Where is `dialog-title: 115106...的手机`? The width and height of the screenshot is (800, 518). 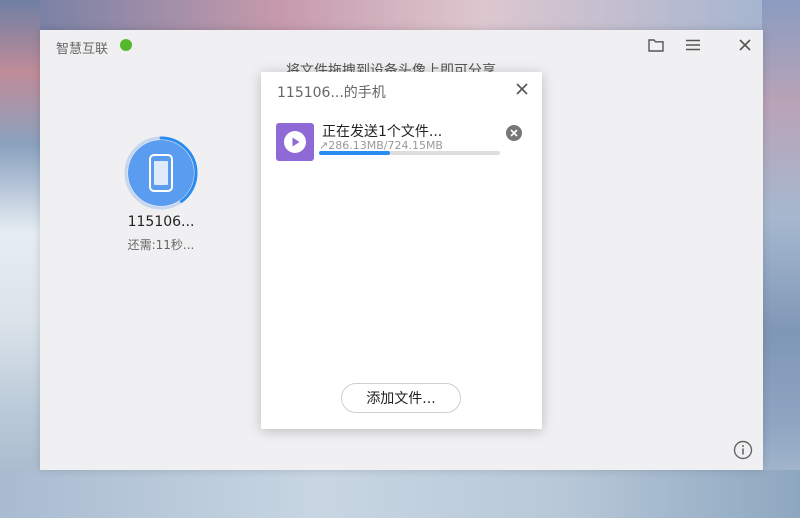
dialog-title: 115106...的手机 is located at coordinates (331, 93).